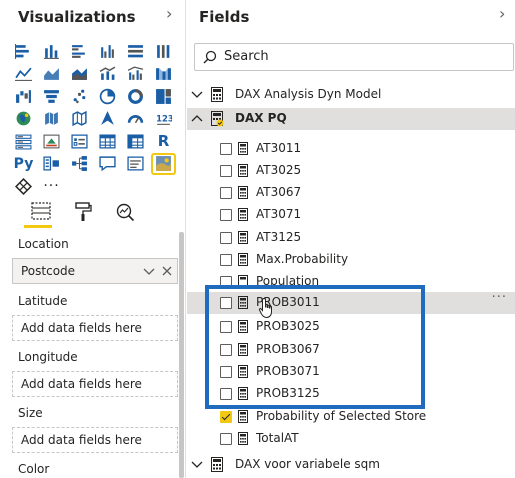 This screenshot has width=515, height=478. What do you see at coordinates (125, 212) in the screenshot?
I see `analytics-magnifier-icon` at bounding box center [125, 212].